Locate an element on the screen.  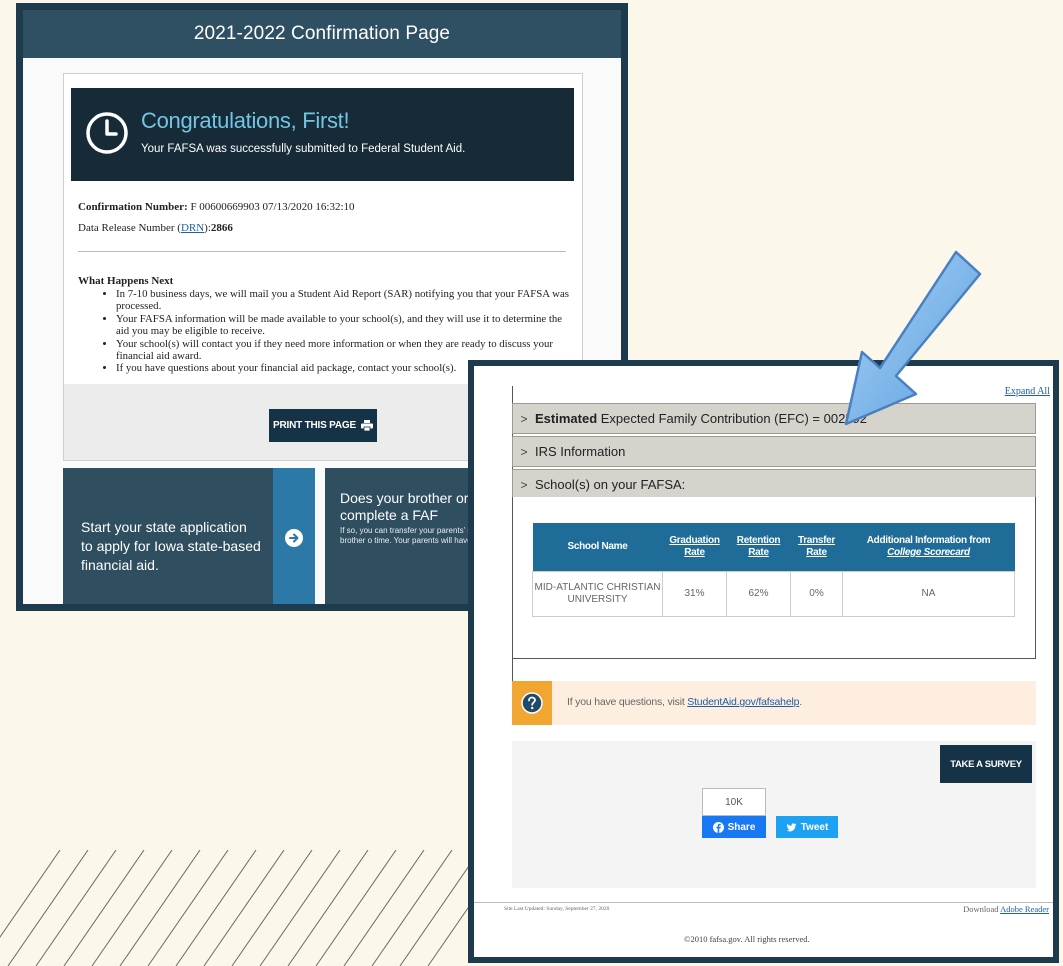
share-count-value: 10K is located at coordinates (734, 802).